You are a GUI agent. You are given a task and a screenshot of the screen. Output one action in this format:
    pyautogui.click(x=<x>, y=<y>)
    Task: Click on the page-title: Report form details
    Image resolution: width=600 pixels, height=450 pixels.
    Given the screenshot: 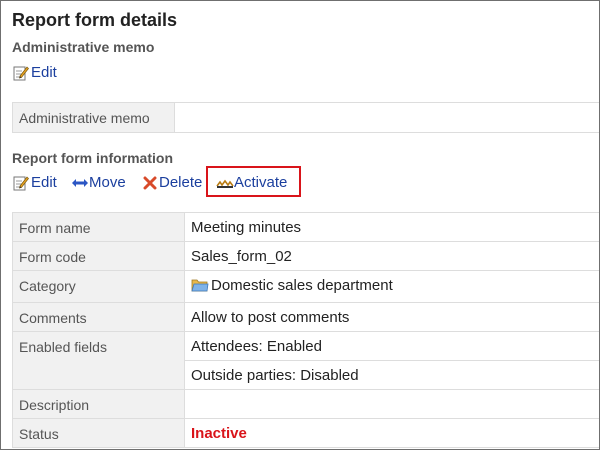 What is the action you would take?
    pyautogui.click(x=95, y=20)
    